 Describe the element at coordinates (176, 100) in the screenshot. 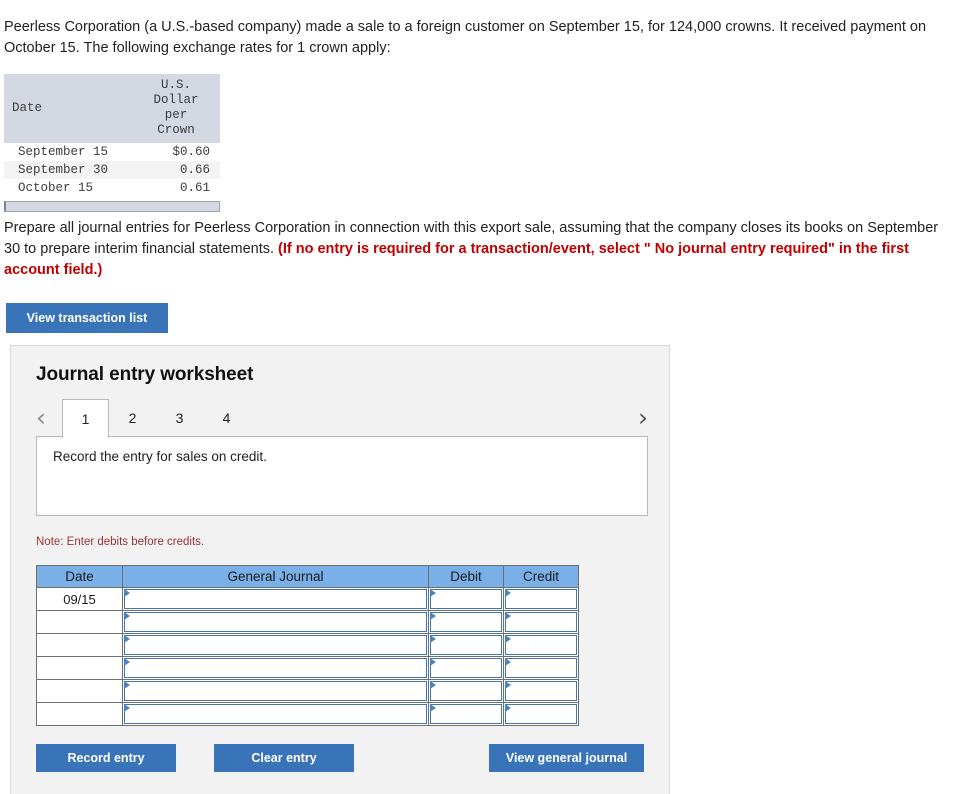

I see `rate-header-line-2: Dollar` at that location.